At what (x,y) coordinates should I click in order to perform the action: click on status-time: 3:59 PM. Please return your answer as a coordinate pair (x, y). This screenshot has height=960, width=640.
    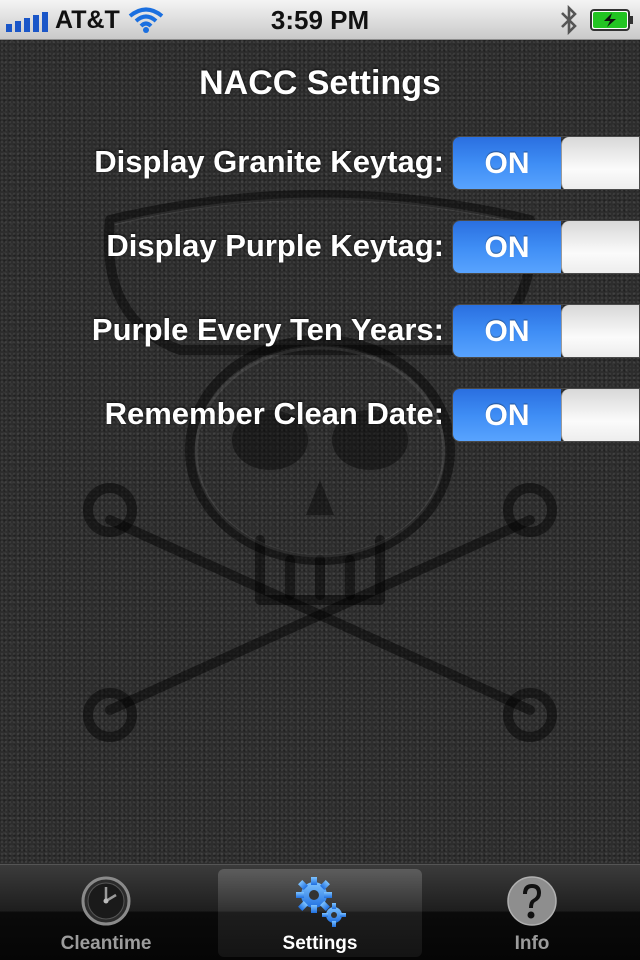
    Looking at the image, I should click on (320, 20).